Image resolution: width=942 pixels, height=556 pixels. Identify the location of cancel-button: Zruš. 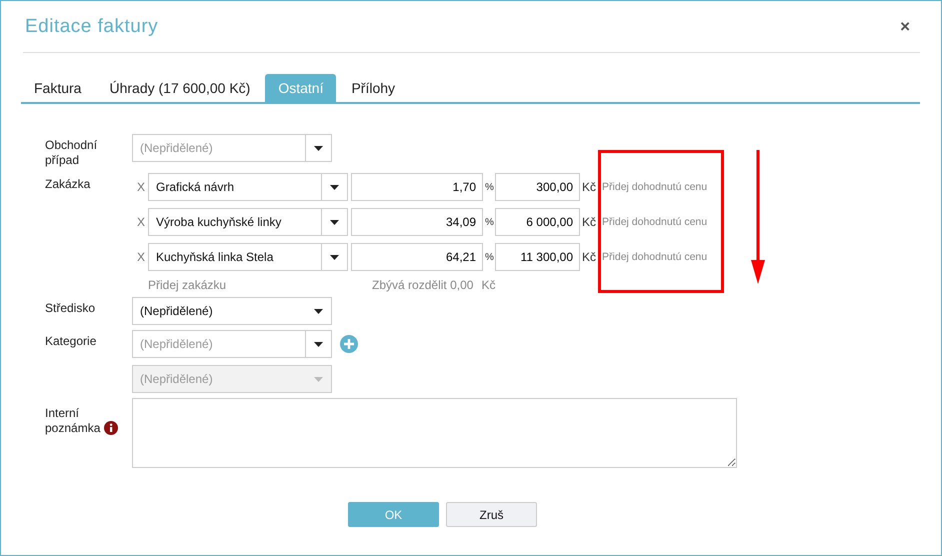
(491, 514).